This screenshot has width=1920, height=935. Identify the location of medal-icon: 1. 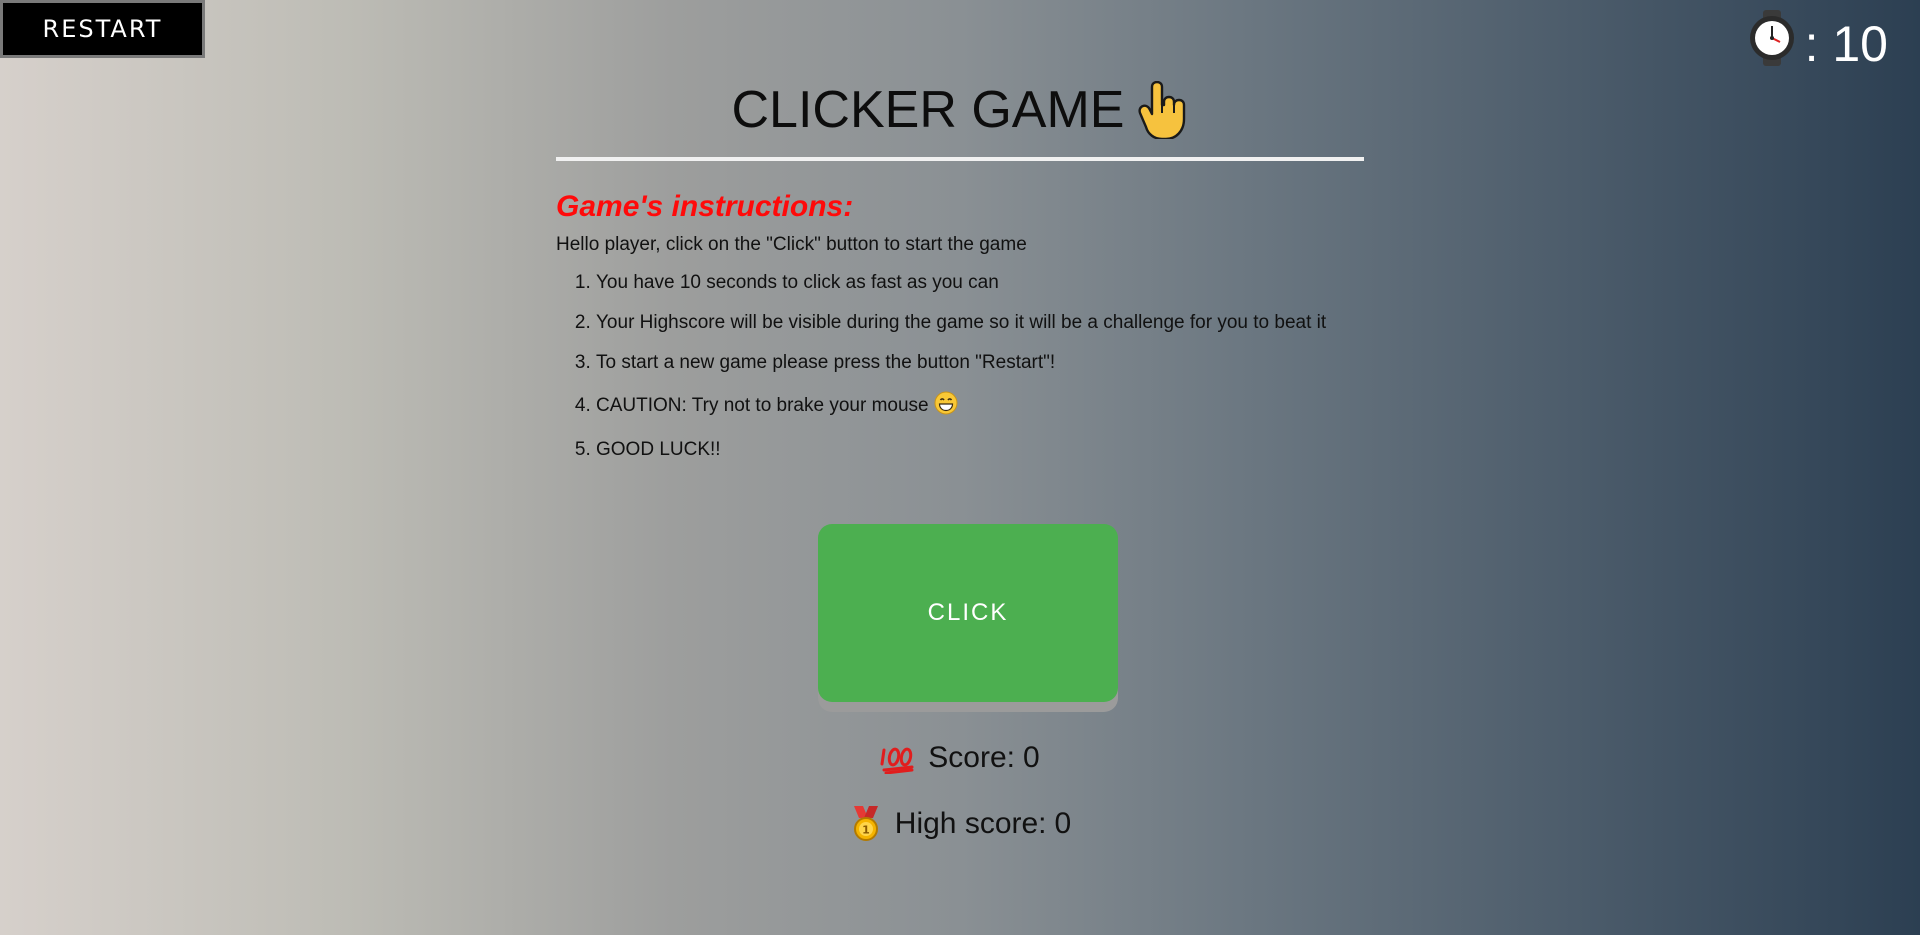
(866, 824).